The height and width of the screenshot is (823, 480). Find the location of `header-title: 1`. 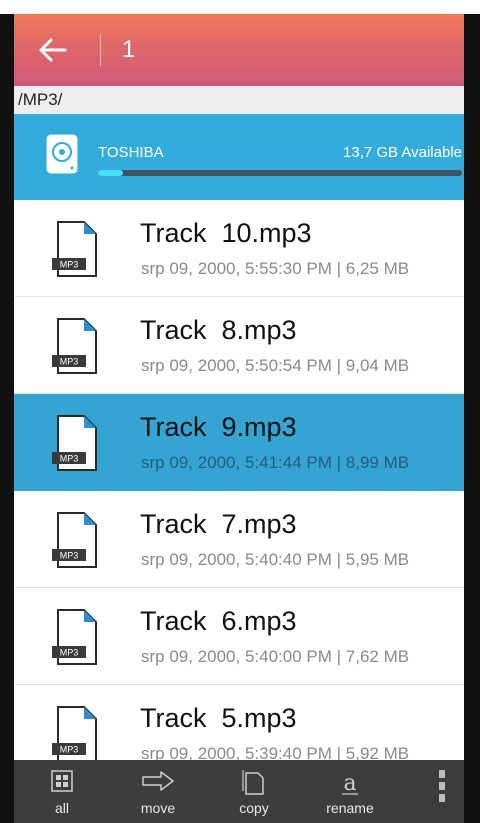

header-title: 1 is located at coordinates (129, 49).